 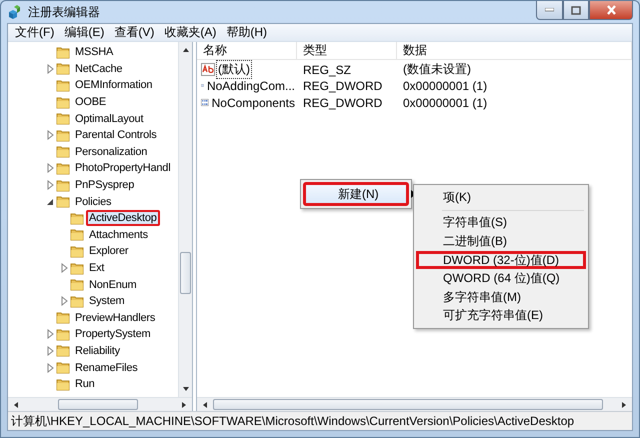 What do you see at coordinates (111, 152) in the screenshot?
I see `tree-item: Personalization` at bounding box center [111, 152].